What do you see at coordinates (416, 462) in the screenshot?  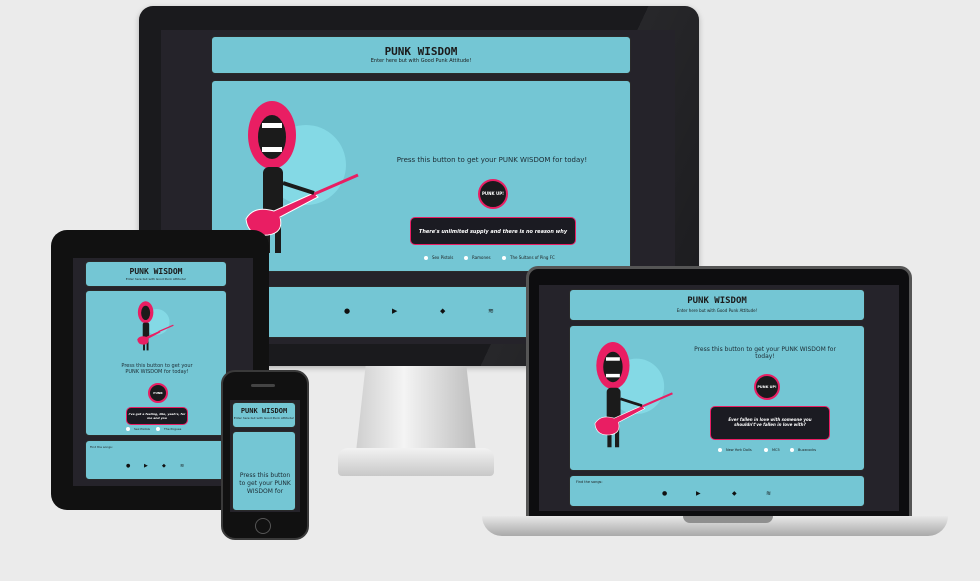 I see `monitor-stand-base` at bounding box center [416, 462].